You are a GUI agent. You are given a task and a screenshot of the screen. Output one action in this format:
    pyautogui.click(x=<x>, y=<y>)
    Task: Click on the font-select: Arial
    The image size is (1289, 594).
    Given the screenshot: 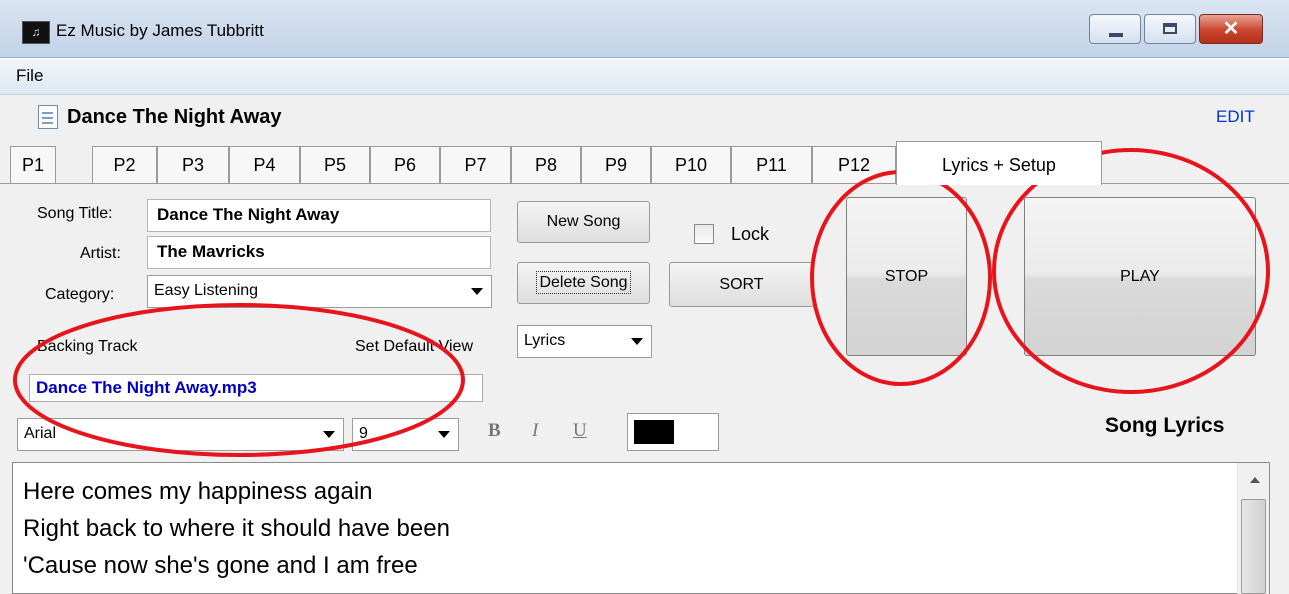 What is the action you would take?
    pyautogui.click(x=180, y=434)
    